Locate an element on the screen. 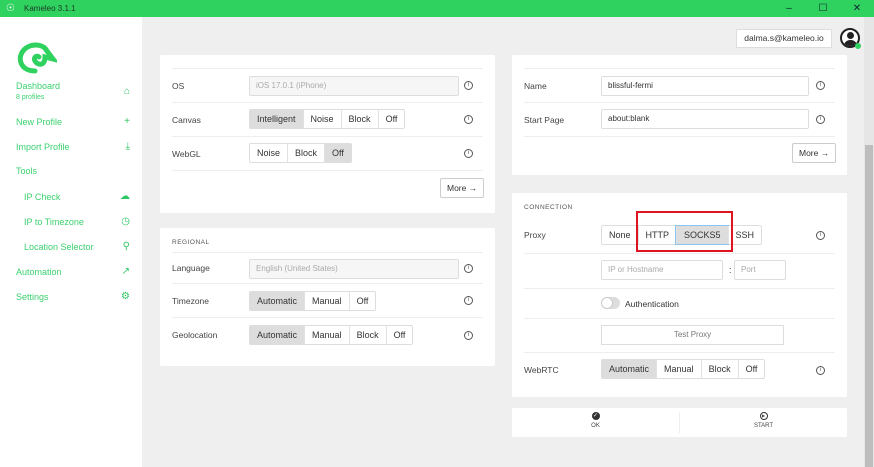 Image resolution: width=874 pixels, height=467 pixels. proxy-option-none: None is located at coordinates (620, 235).